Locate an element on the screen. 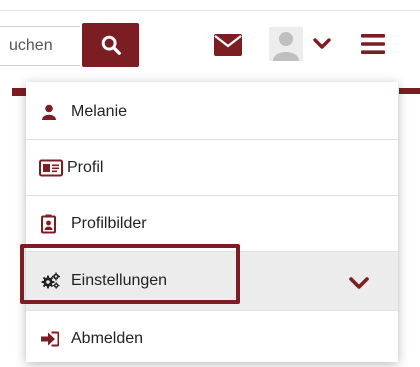 This screenshot has height=367, width=420. envelope-icon is located at coordinates (228, 45).